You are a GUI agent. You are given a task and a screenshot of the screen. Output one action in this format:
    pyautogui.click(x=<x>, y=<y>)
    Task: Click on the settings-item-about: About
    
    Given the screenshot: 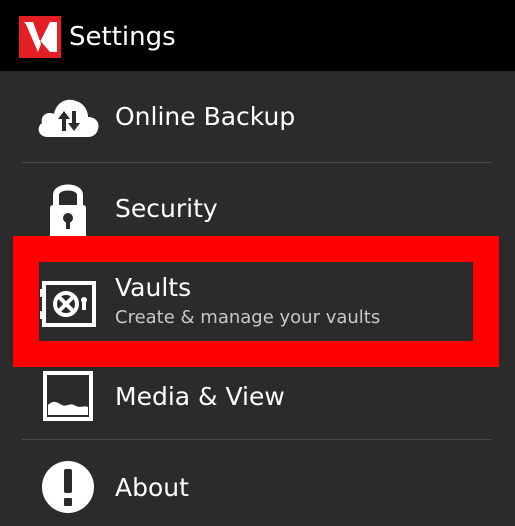 What is the action you would take?
    pyautogui.click(x=257, y=483)
    